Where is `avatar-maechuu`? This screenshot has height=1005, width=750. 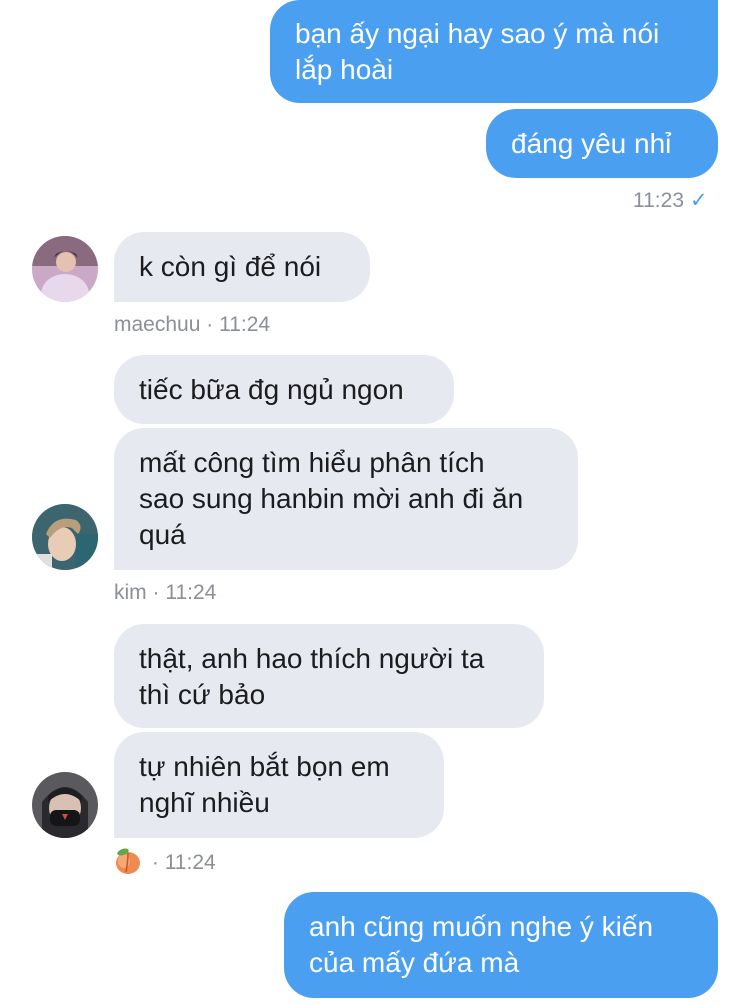 avatar-maechuu is located at coordinates (65, 269).